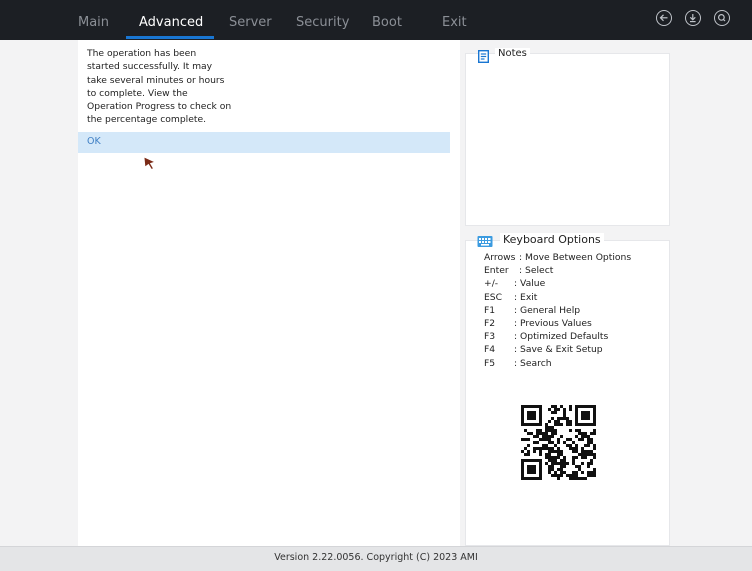  Describe the element at coordinates (490, 324) in the screenshot. I see `key-name: F2` at that location.